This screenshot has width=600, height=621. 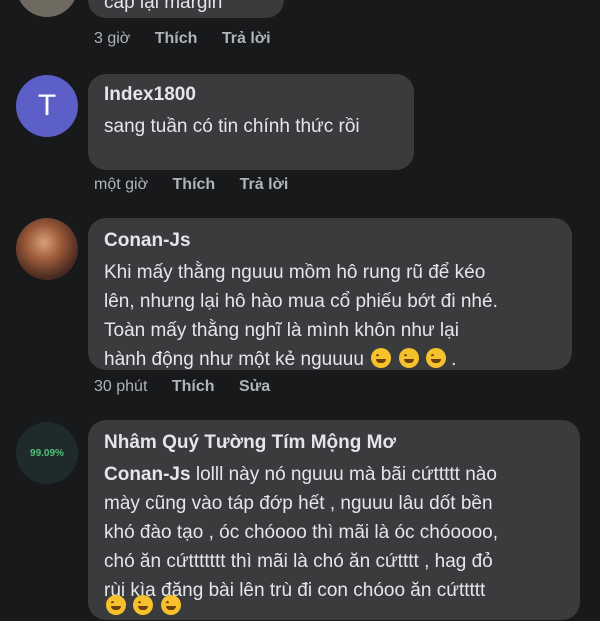 What do you see at coordinates (234, 359) in the screenshot?
I see `comment-text: hành động như một kẻ nguuuu` at bounding box center [234, 359].